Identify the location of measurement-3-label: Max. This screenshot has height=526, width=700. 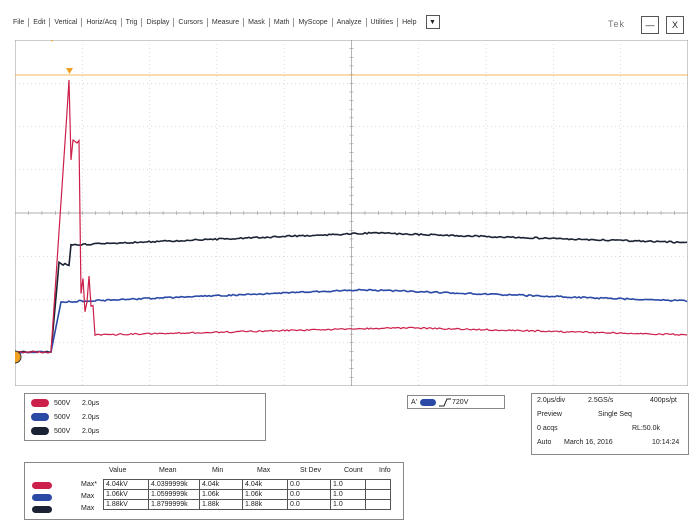
(87, 508).